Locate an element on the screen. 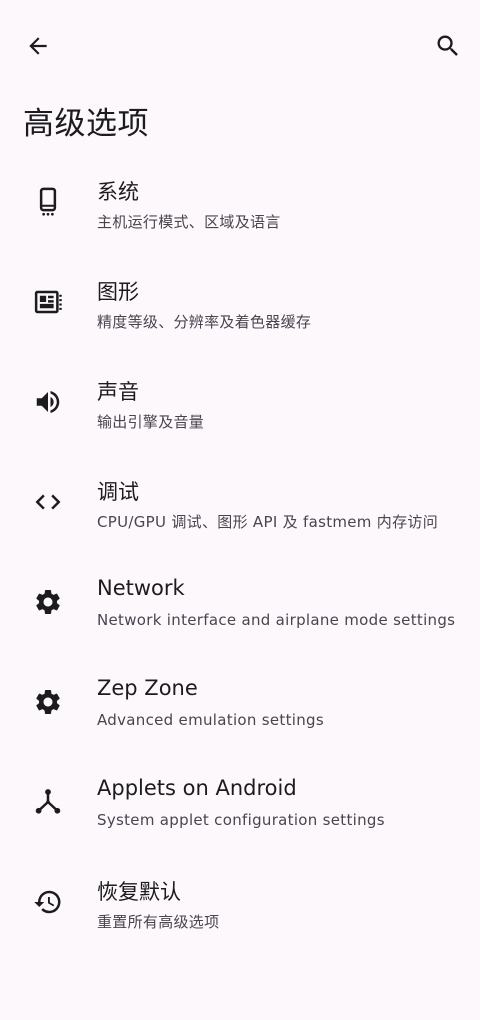 The height and width of the screenshot is (1020, 480). settings-item-reset: 恢复默认 重置所有高级选项 is located at coordinates (240, 902).